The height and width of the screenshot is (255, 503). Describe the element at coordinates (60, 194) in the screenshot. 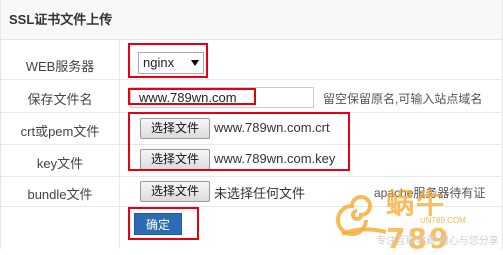

I see `label-bundle-file: bundle文件` at that location.